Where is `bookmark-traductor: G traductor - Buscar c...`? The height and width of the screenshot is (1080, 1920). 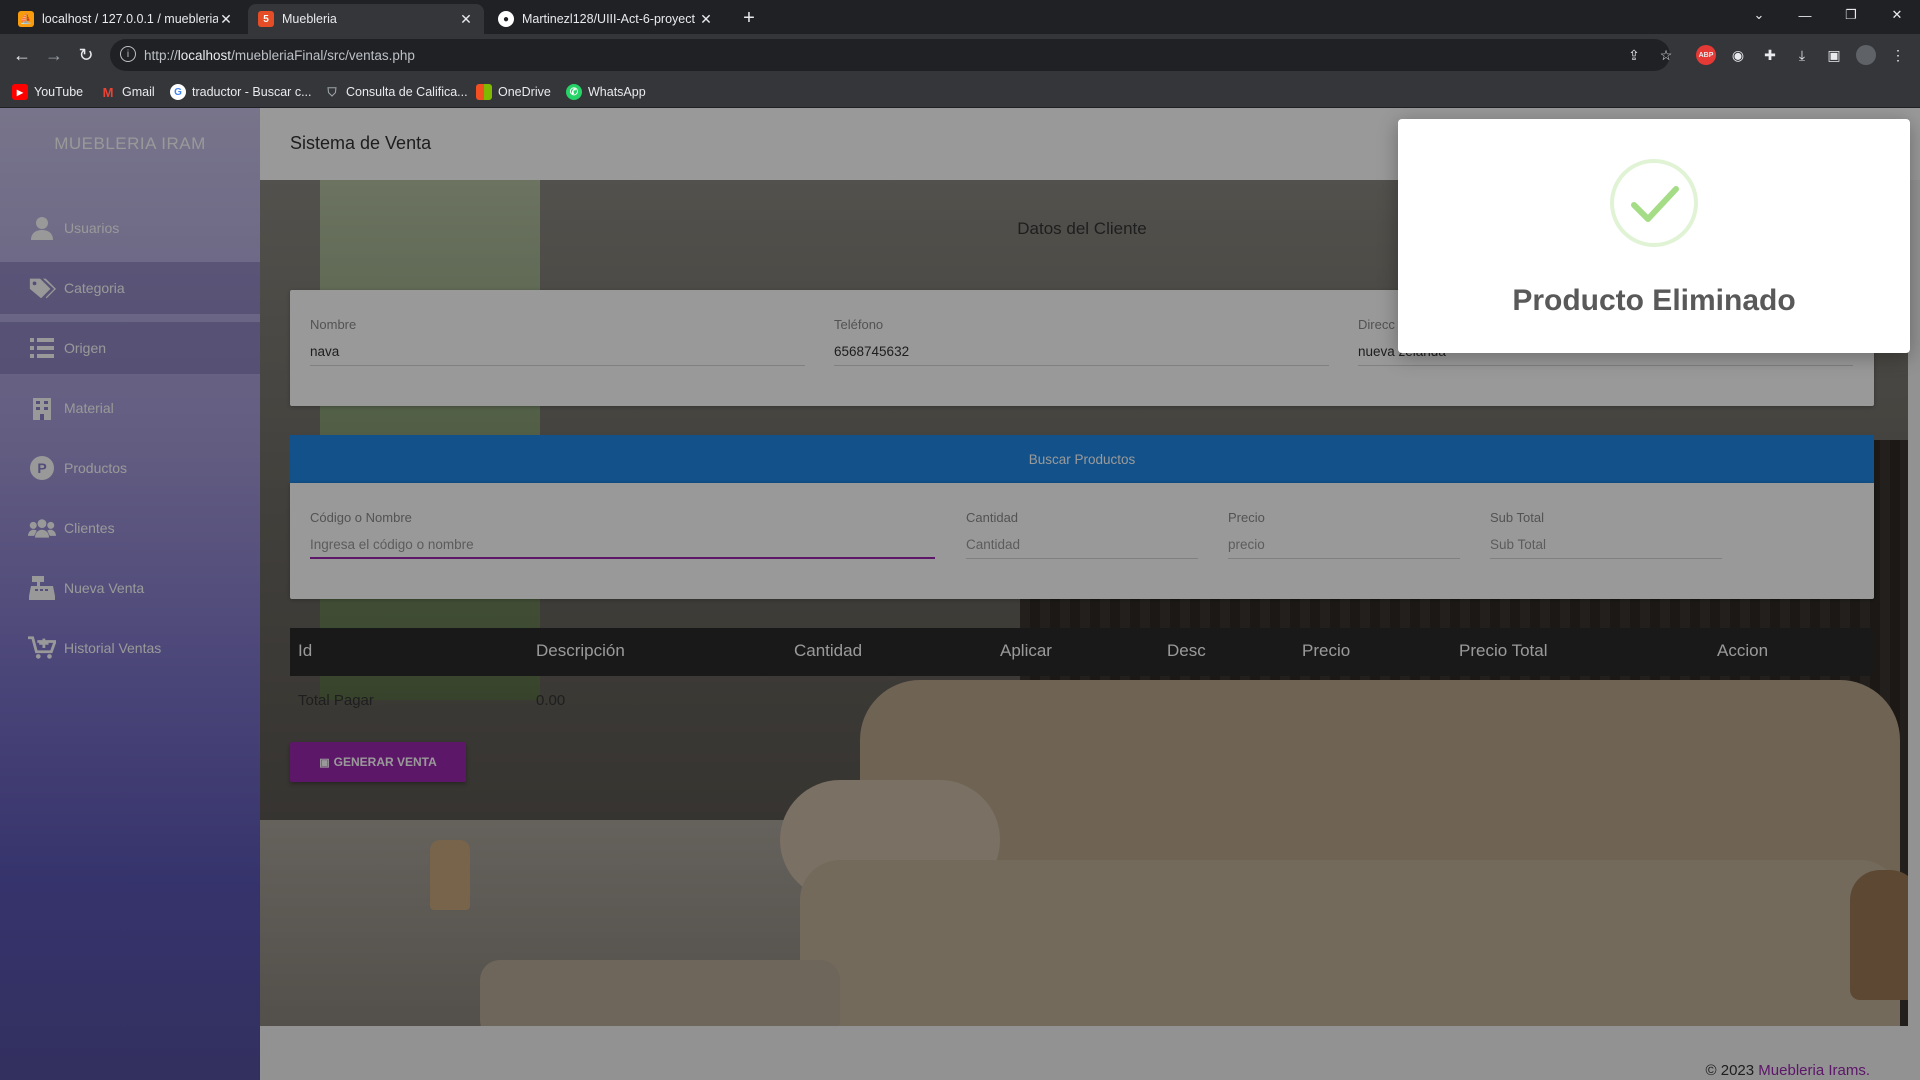 bookmark-traductor: G traductor - Buscar c... is located at coordinates (240, 92).